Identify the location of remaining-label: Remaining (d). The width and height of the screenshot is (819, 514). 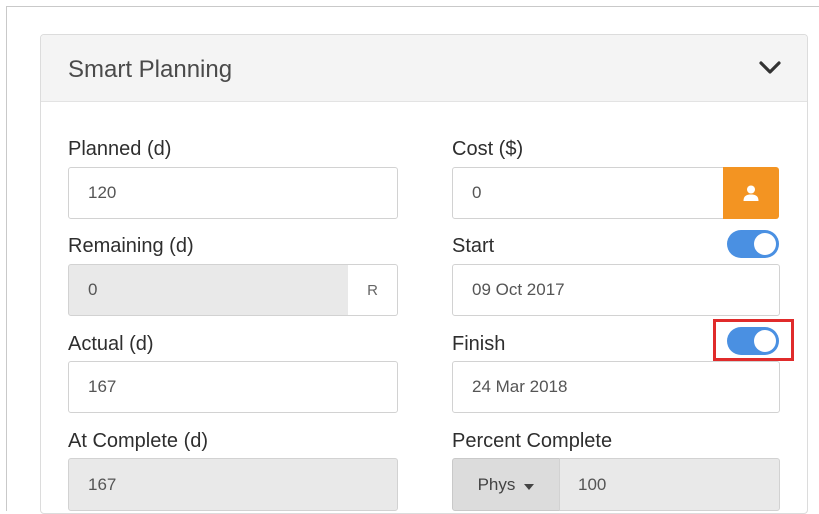
(131, 246).